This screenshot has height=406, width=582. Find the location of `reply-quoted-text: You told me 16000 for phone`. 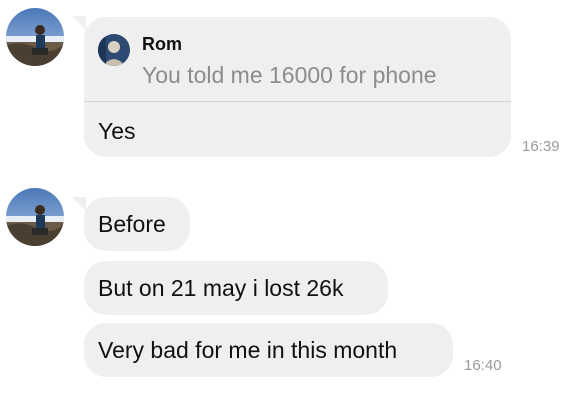

reply-quoted-text: You told me 16000 for phone is located at coordinates (289, 75).